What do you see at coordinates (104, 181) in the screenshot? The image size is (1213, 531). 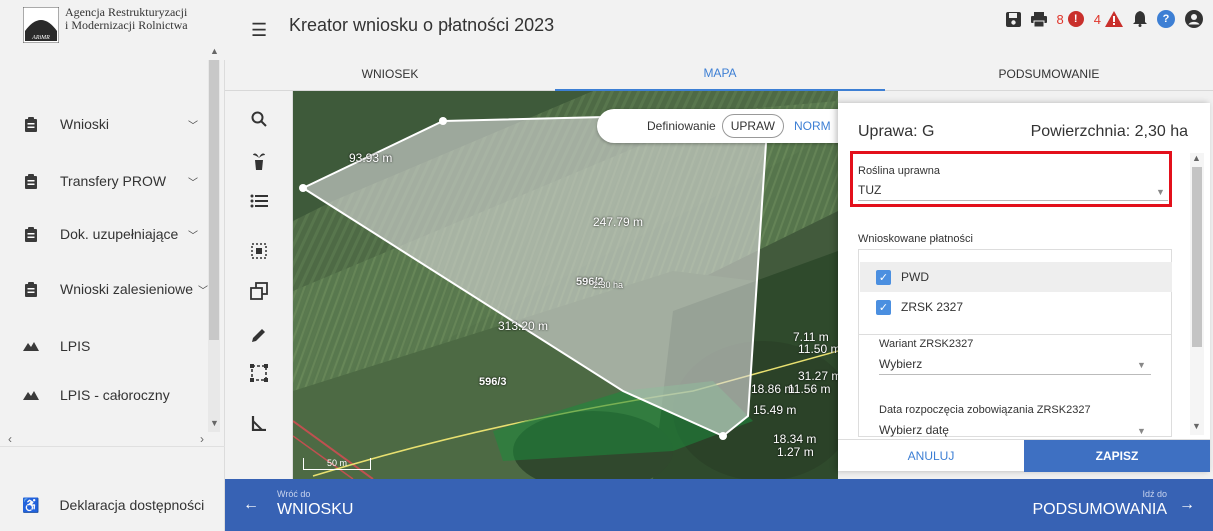 I see `sidebar-item-transfery-prow: Transfery PROW ﹀` at bounding box center [104, 181].